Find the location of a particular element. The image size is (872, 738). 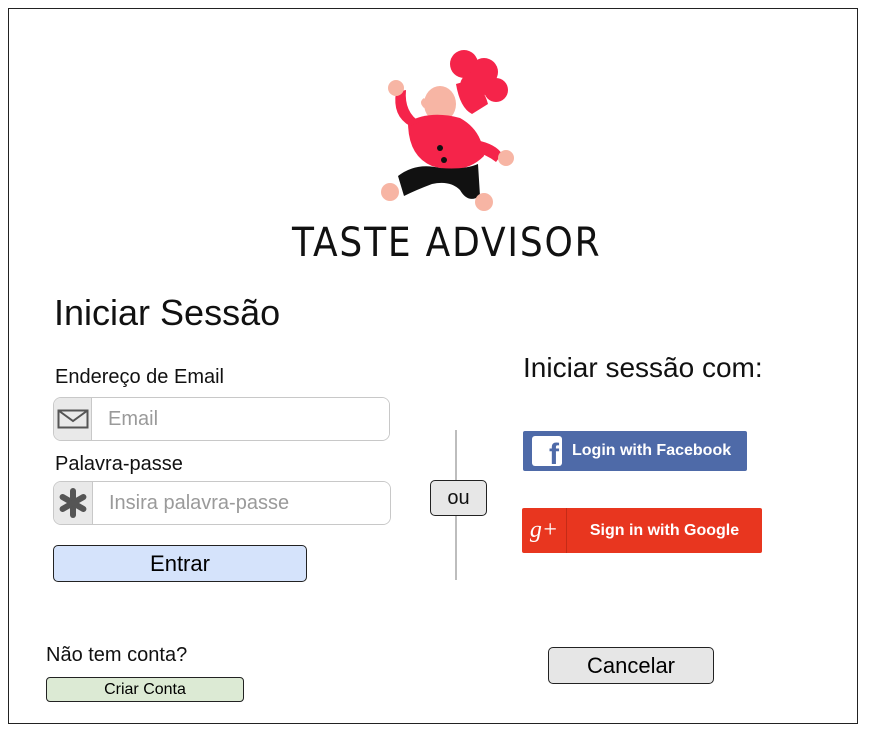

facebook-login-button: f Login with Facebook is located at coordinates (635, 451).